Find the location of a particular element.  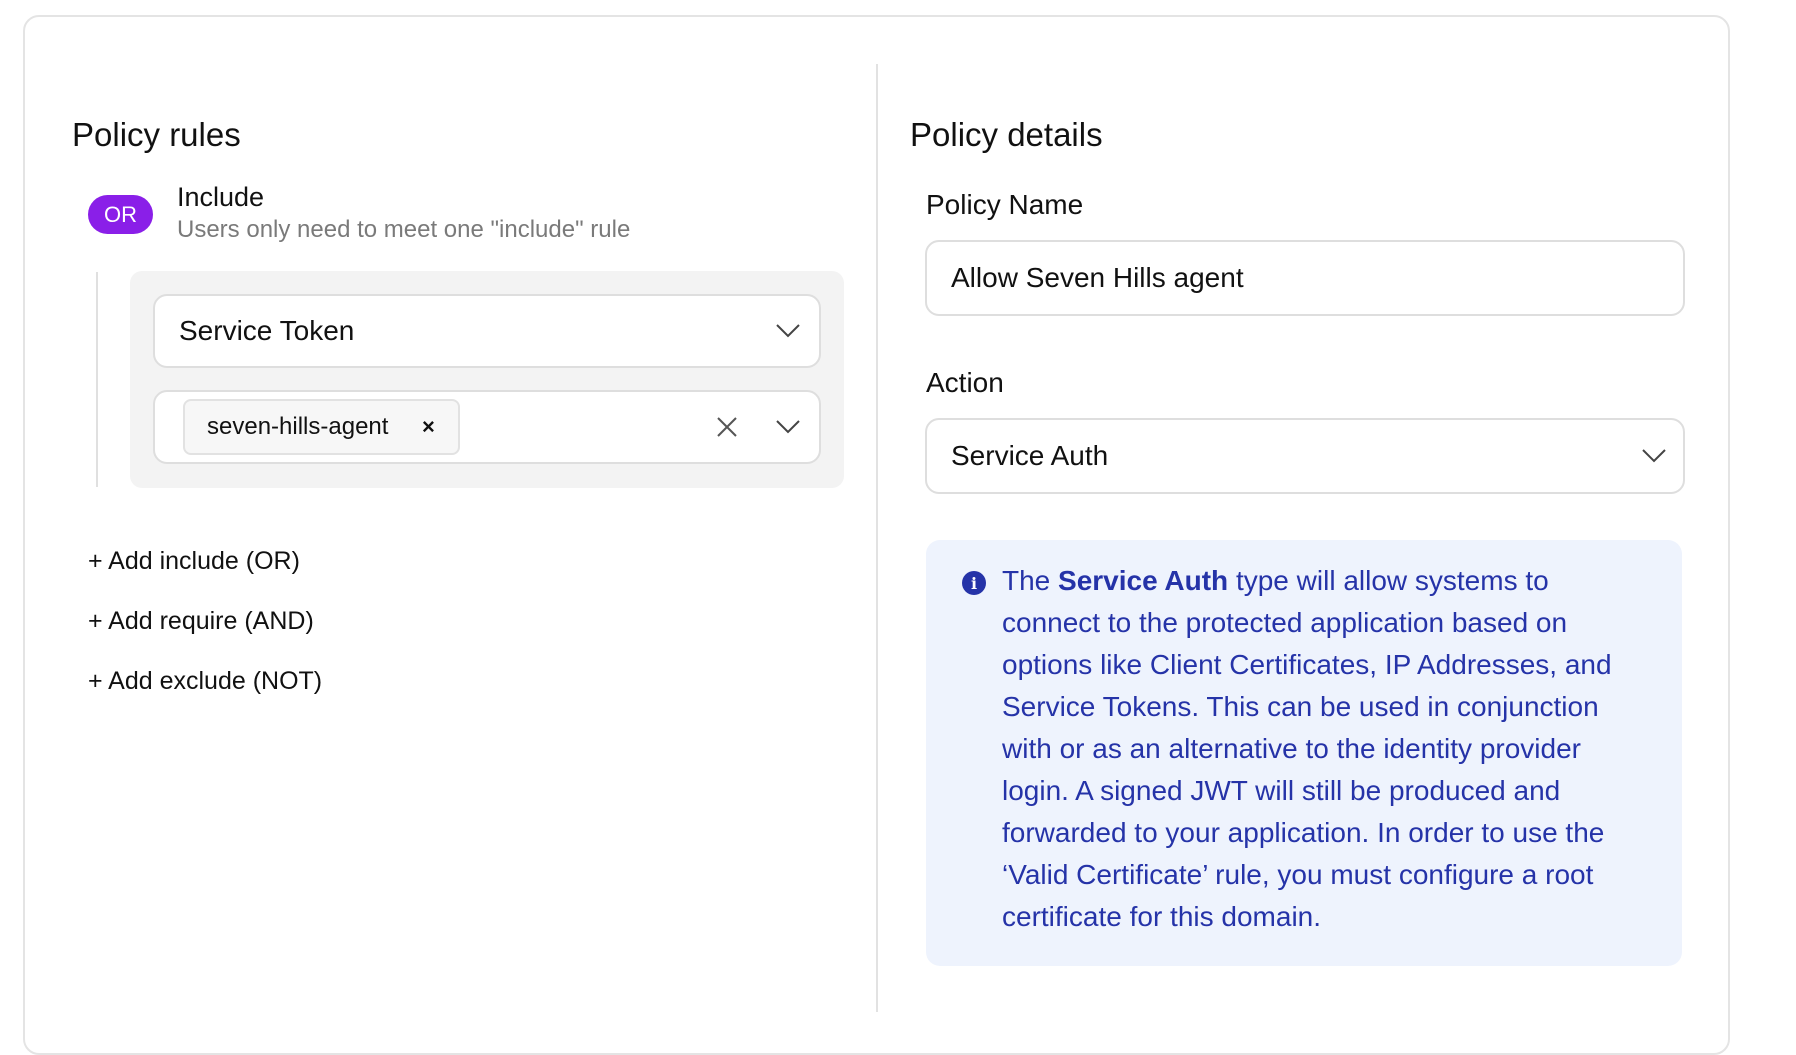

action-select: Service Auth is located at coordinates (1305, 456).